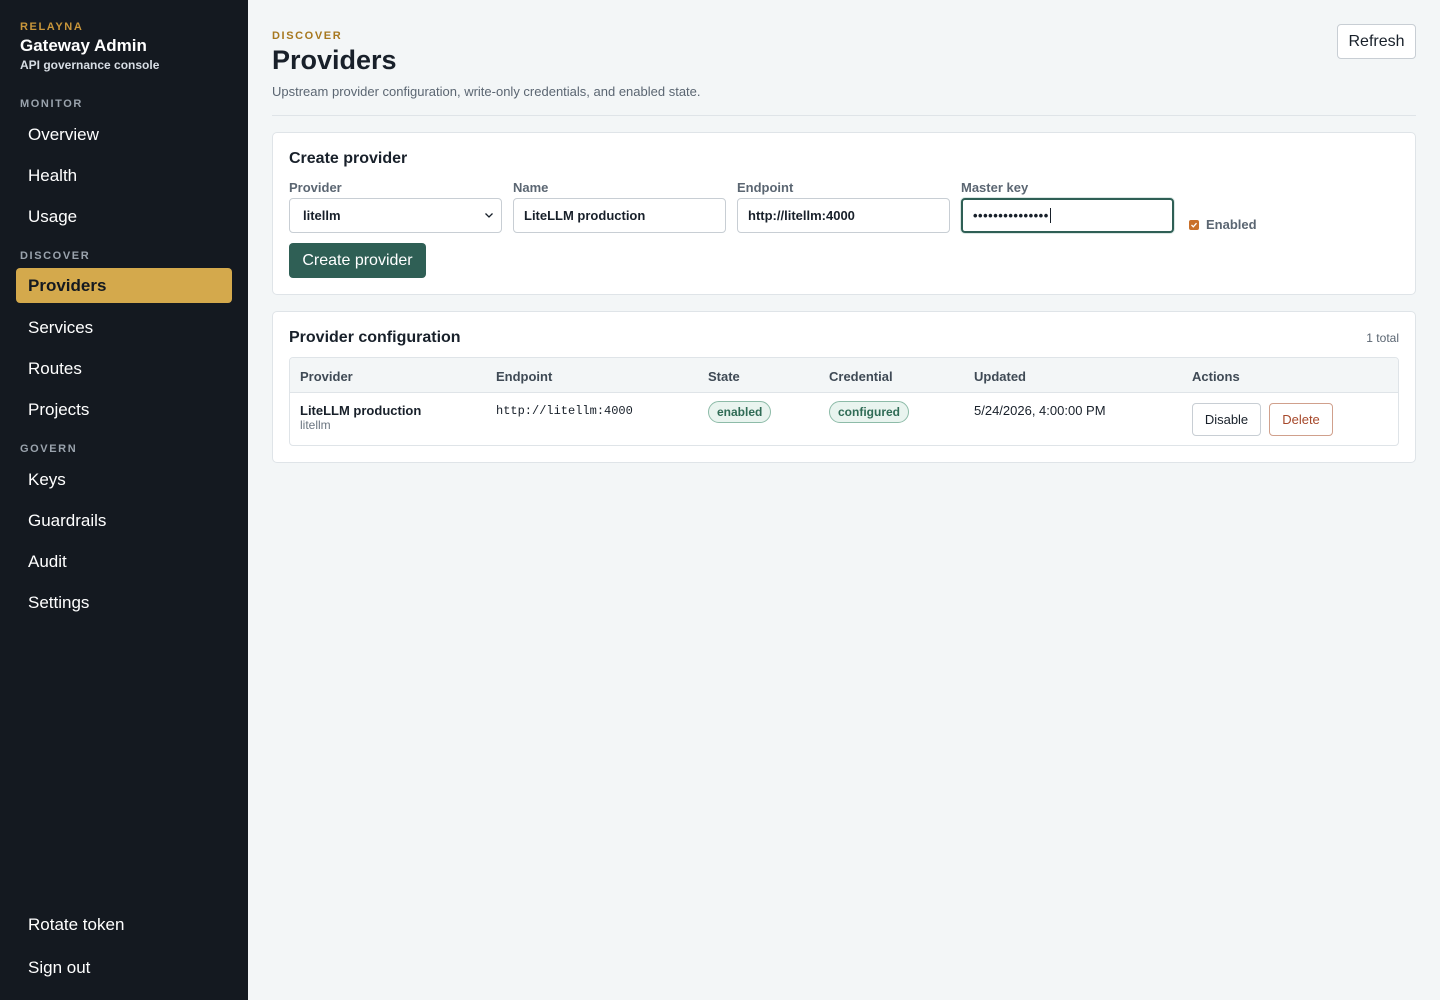 This screenshot has width=1440, height=1000. I want to click on state-badge: enabled, so click(740, 412).